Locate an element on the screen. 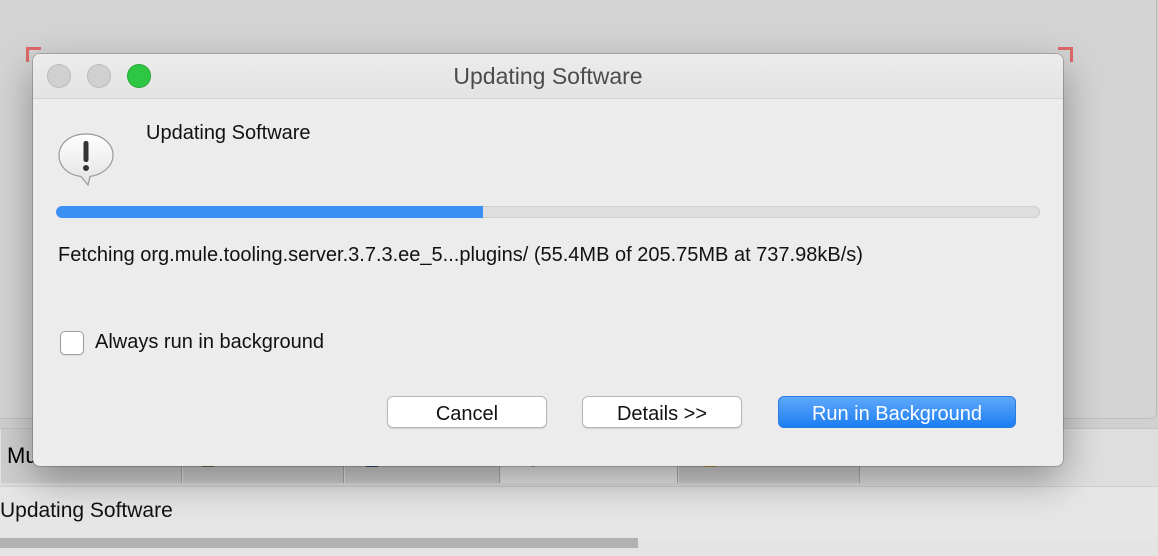 The width and height of the screenshot is (1158, 556). status-bar-text: Updating Software is located at coordinates (86, 510).